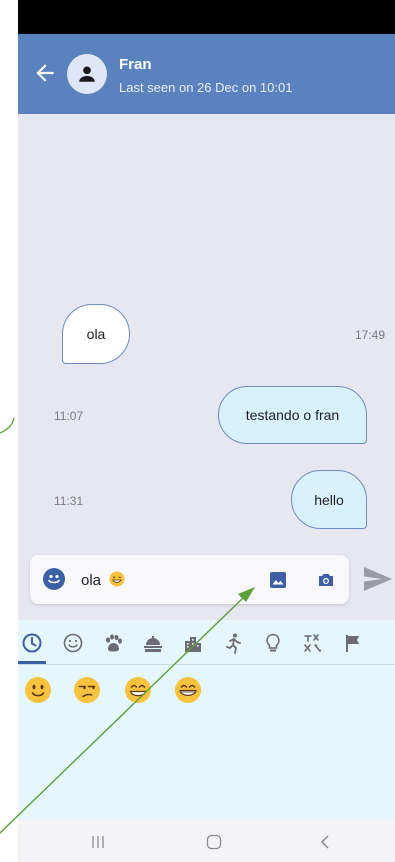  Describe the element at coordinates (189, 579) in the screenshot. I see `message-composer: ola` at that location.